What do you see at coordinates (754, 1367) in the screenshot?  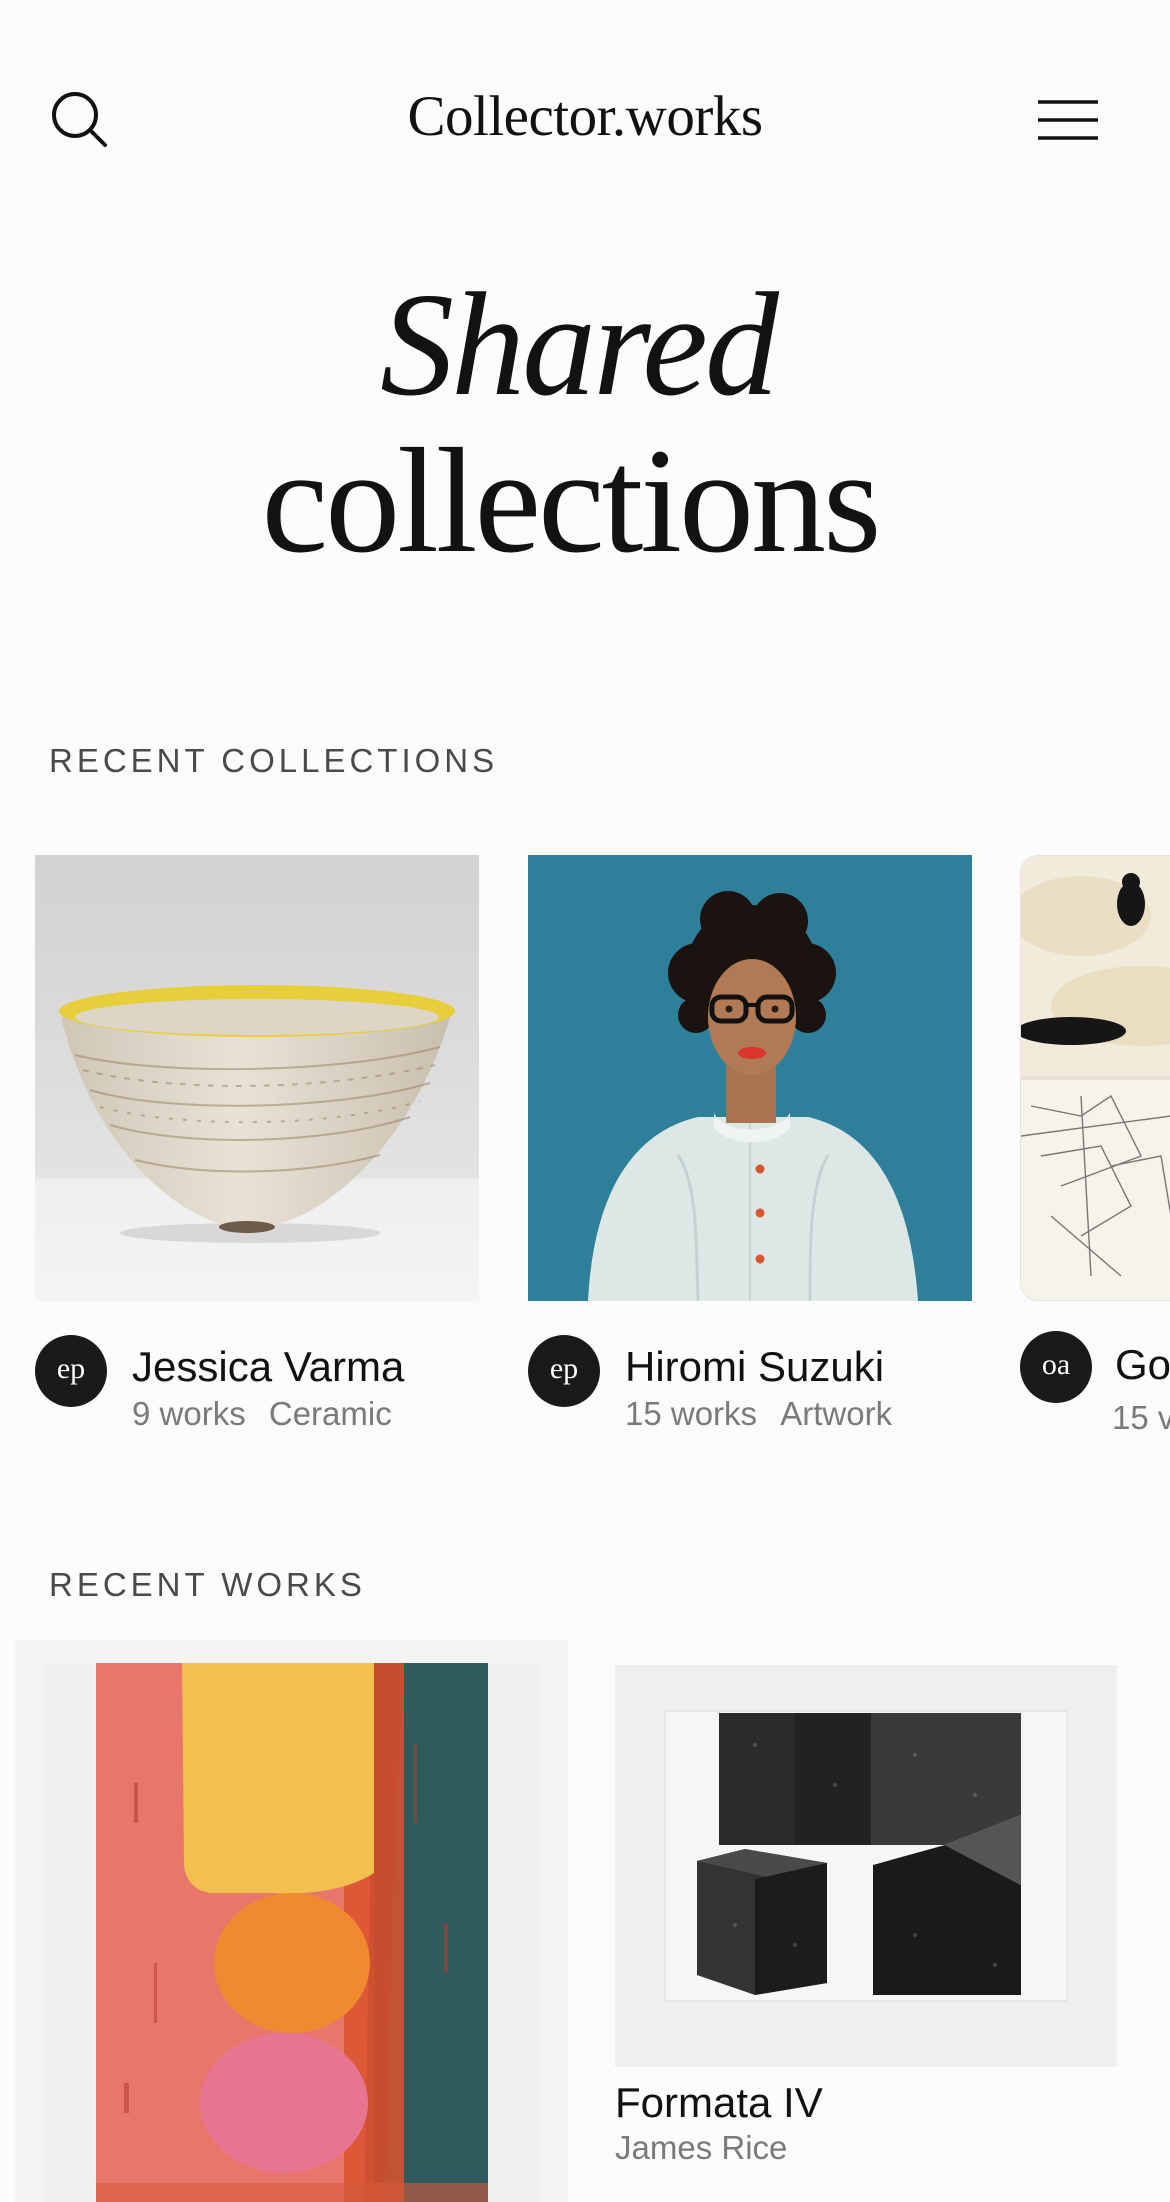 I see `collection-owner-name: Hiromi Suzuki` at bounding box center [754, 1367].